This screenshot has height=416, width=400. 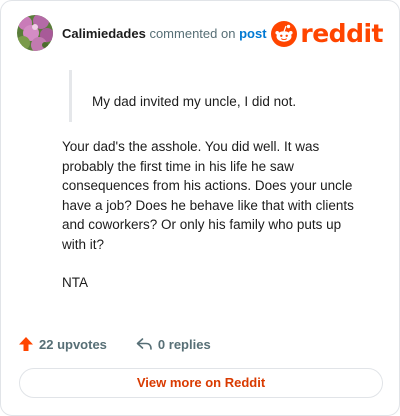 I want to click on replies-button: 0 replies, so click(x=173, y=344).